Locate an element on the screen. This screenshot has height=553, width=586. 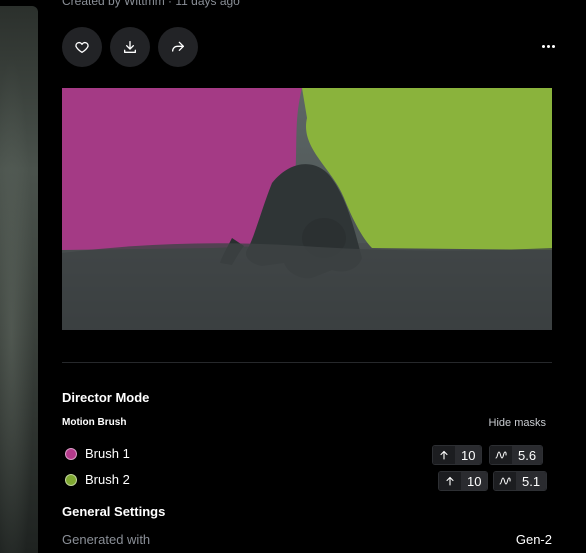
director-mode-title: Director Mode is located at coordinates (106, 397).